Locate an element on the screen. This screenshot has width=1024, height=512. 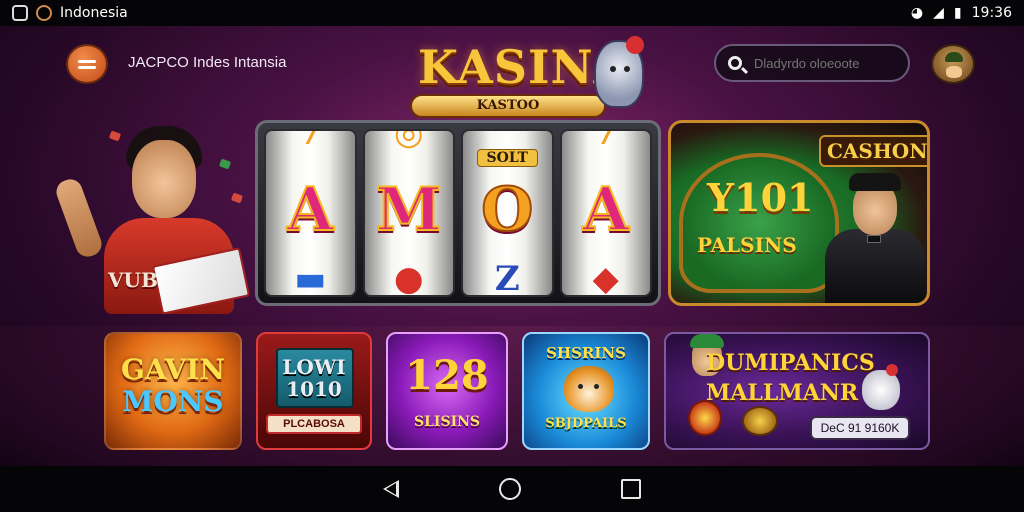
app-notification-icon is located at coordinates (20, 13).